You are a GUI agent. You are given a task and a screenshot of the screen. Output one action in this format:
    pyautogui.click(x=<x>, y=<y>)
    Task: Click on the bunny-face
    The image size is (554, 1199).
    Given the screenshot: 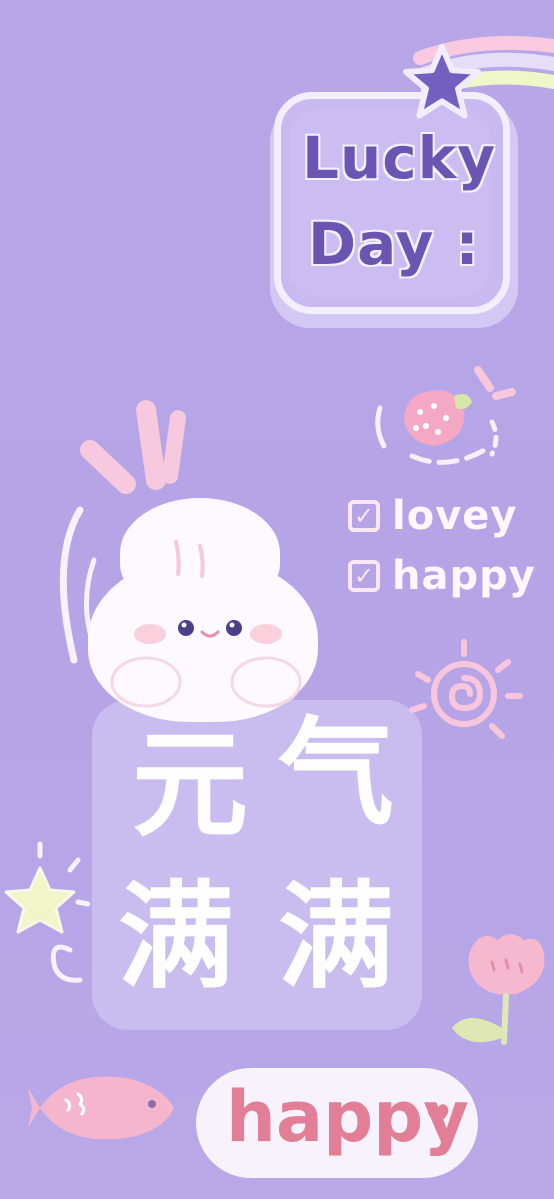 What is the action you would take?
    pyautogui.click(x=206, y=624)
    